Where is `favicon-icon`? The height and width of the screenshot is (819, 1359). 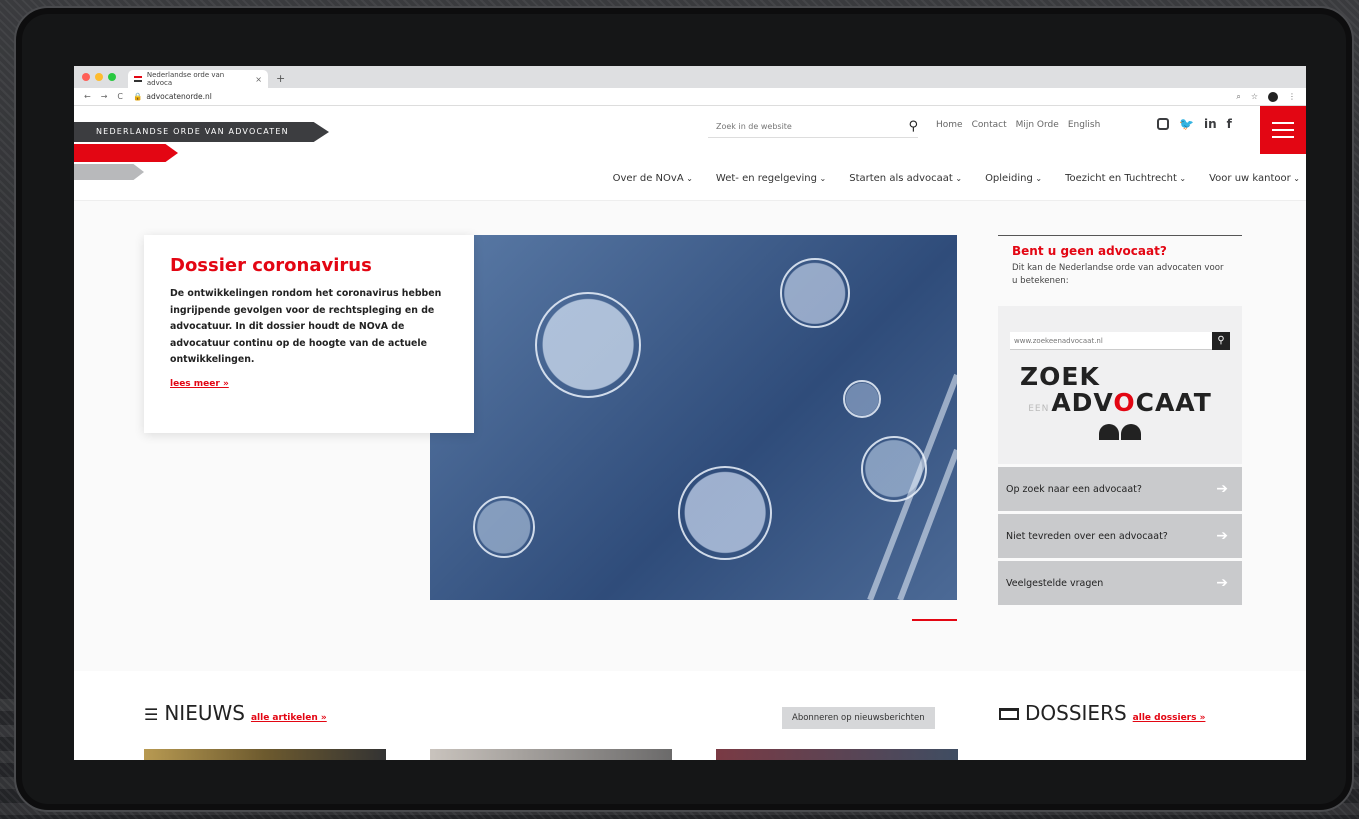
favicon-icon is located at coordinates (138, 79).